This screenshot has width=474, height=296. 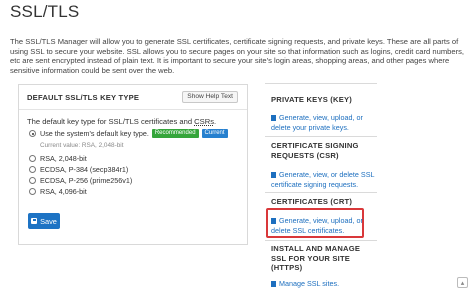 I want to click on private-keys-title: PRIVATE KEYS (KEY), so click(x=311, y=99).